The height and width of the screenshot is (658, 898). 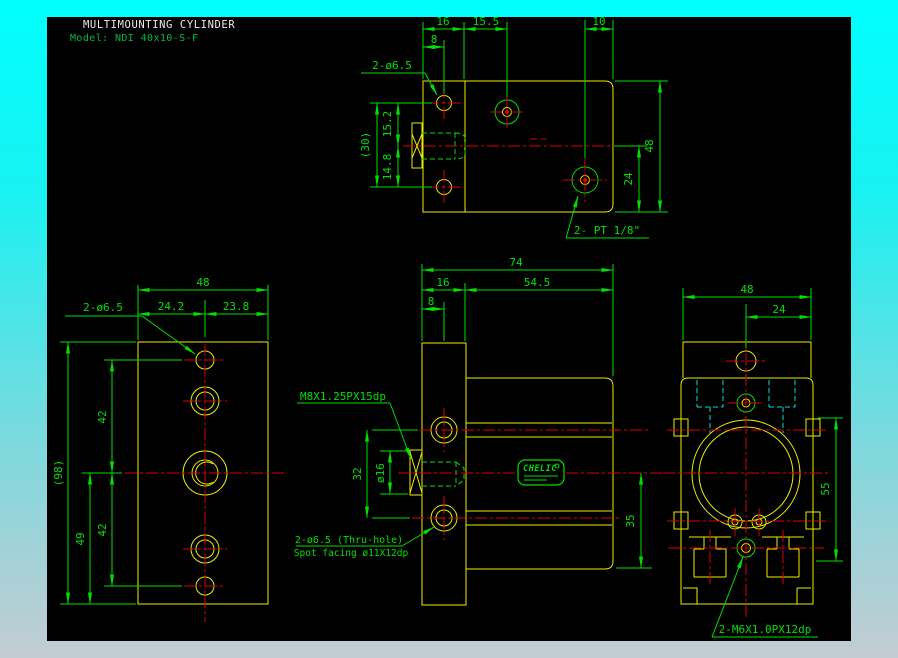 What do you see at coordinates (525, 145) in the screenshot?
I see `top-view-centerlines` at bounding box center [525, 145].